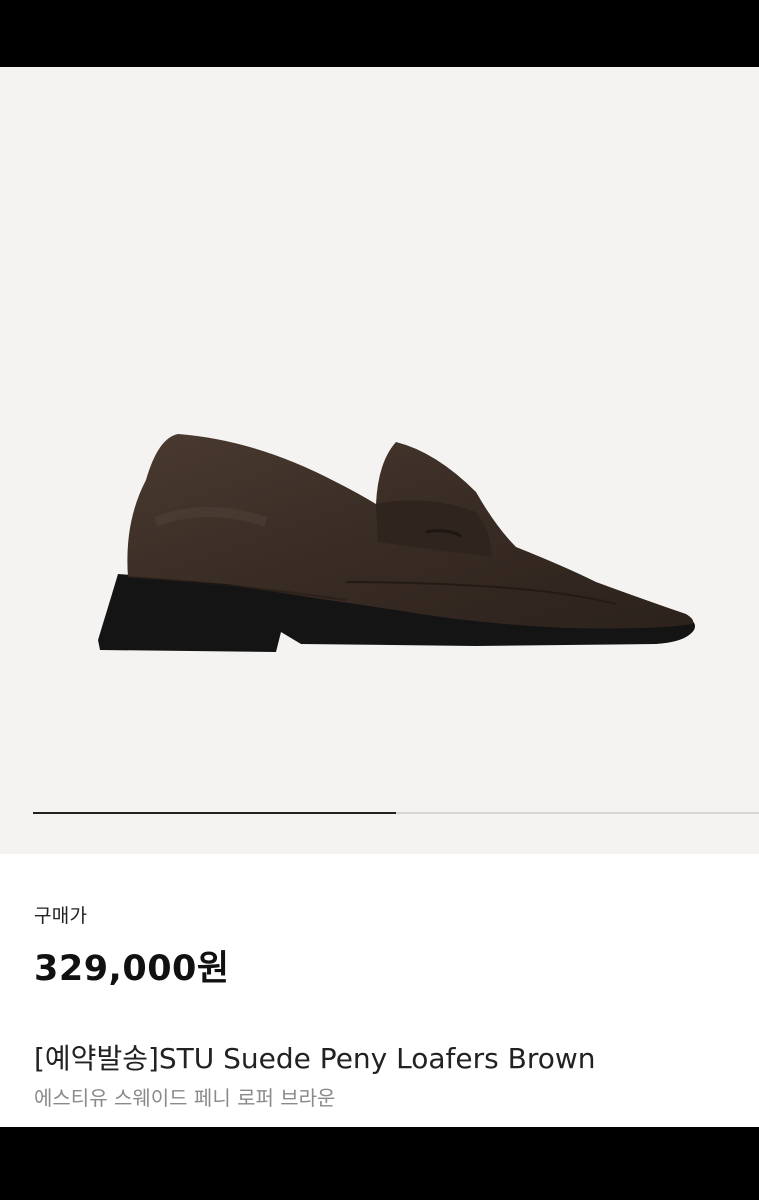 Image resolution: width=759 pixels, height=1200 pixels. Describe the element at coordinates (214, 813) in the screenshot. I see `carousel-progress-indicator` at that location.